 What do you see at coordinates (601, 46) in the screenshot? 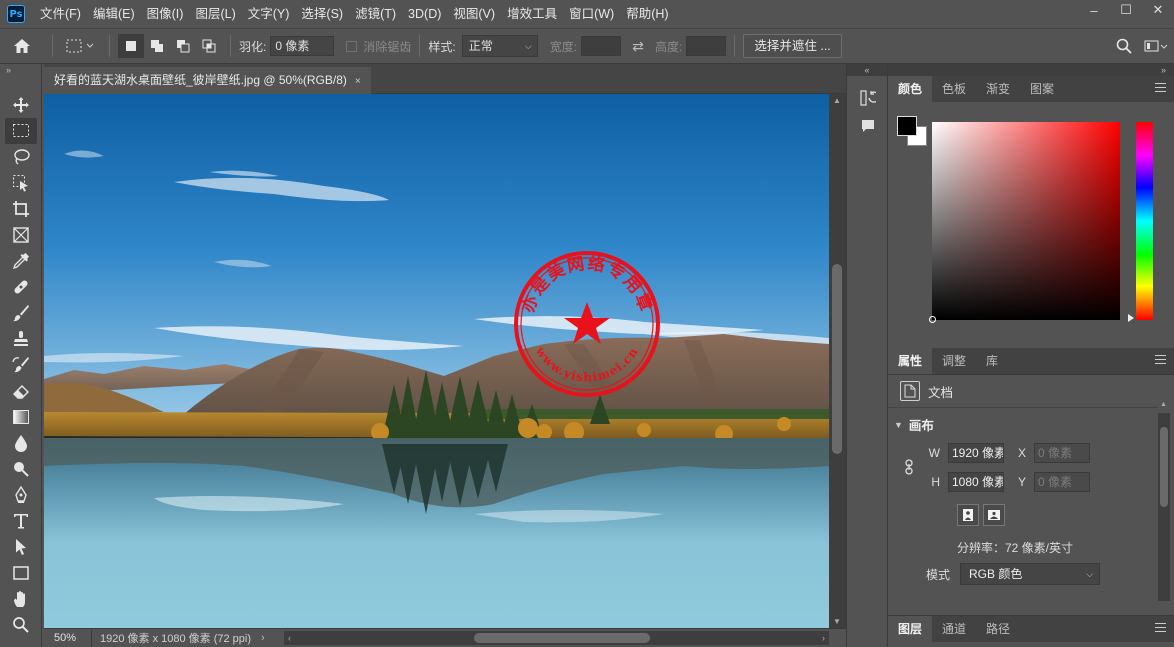
I see `width-input` at bounding box center [601, 46].